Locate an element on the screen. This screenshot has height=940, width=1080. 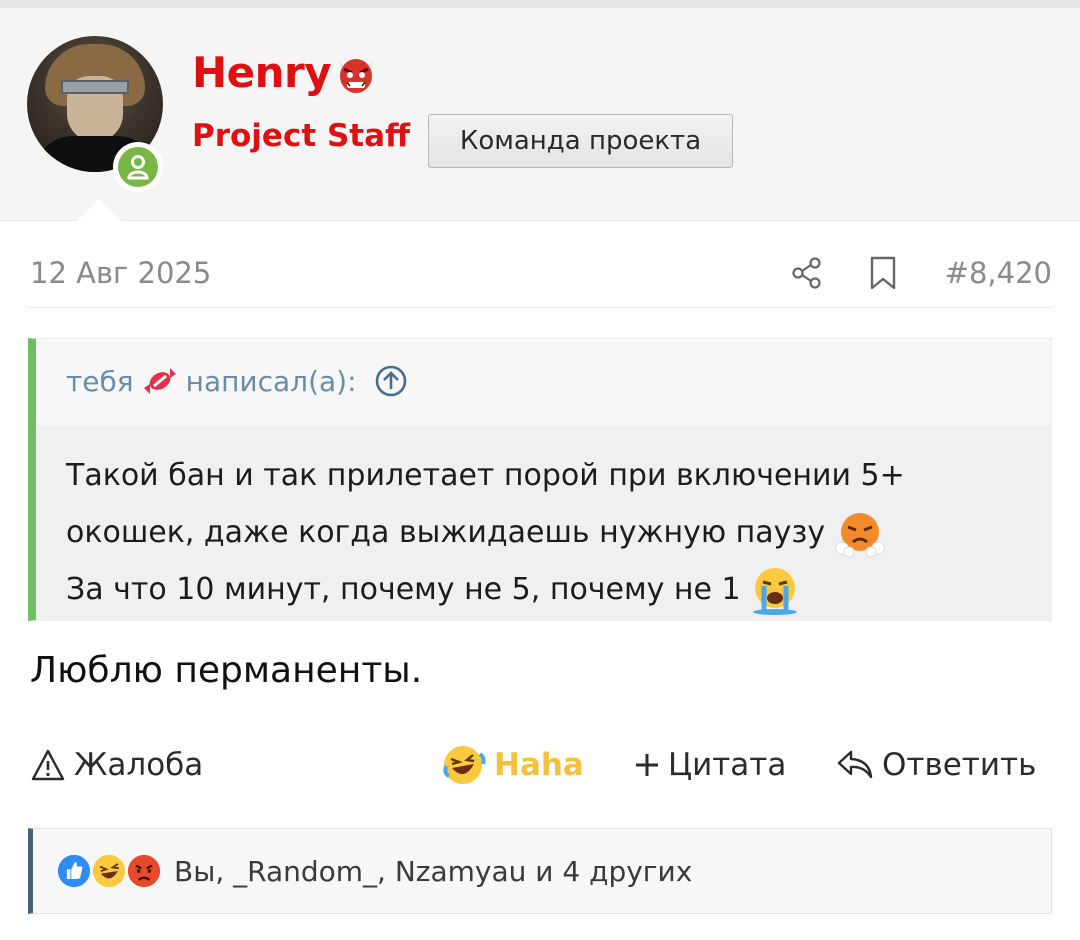
angry-steam-emoji-icon is located at coordinates (860, 534).